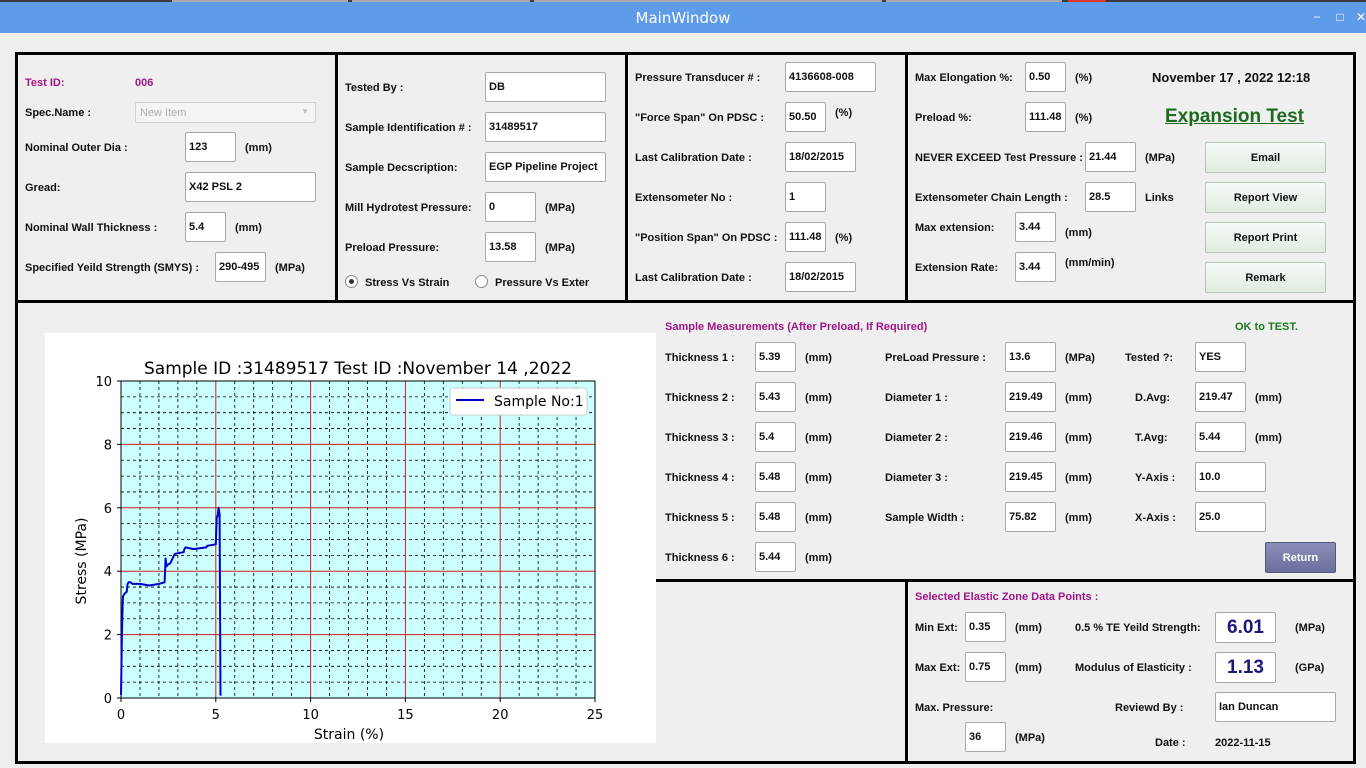 This screenshot has height=768, width=1366. I want to click on tested-by-label: Tested By :, so click(374, 88).